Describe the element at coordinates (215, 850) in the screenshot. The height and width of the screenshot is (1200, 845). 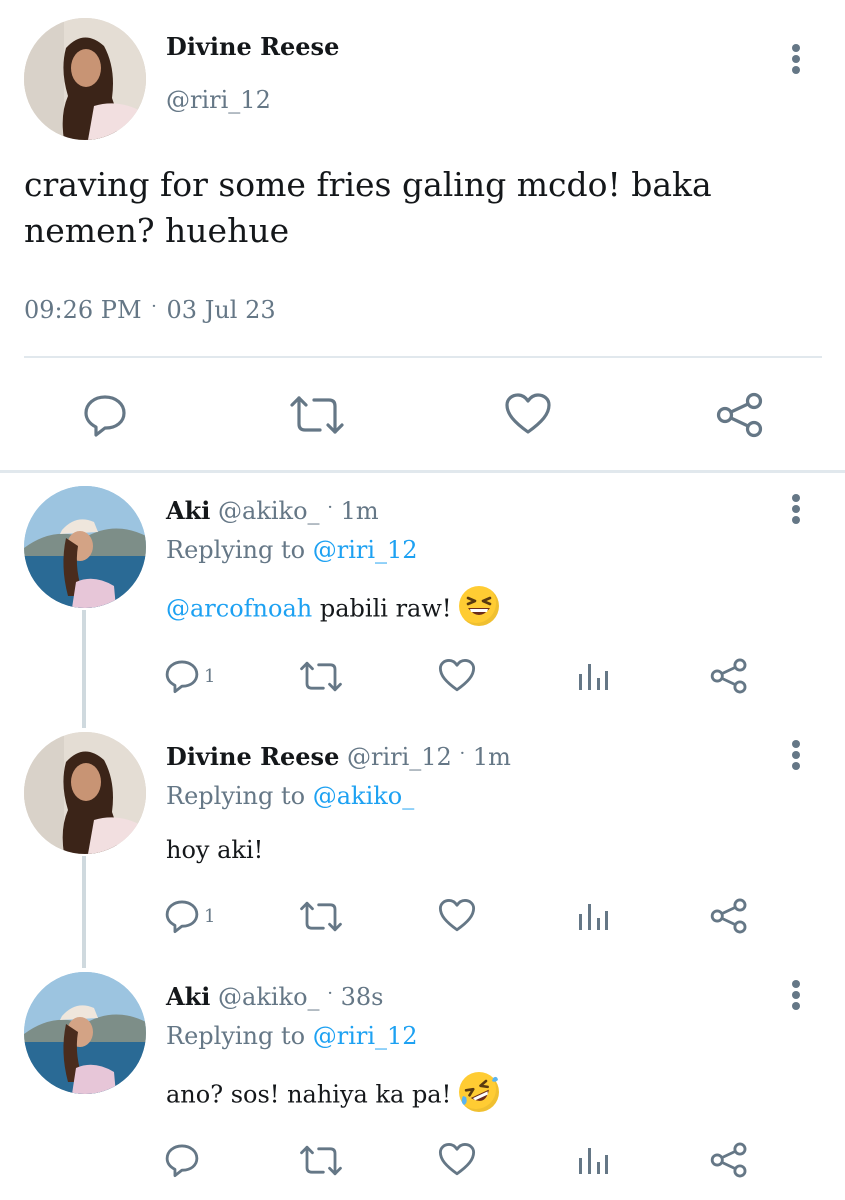
I see `reply-text: hoy aki!` at that location.